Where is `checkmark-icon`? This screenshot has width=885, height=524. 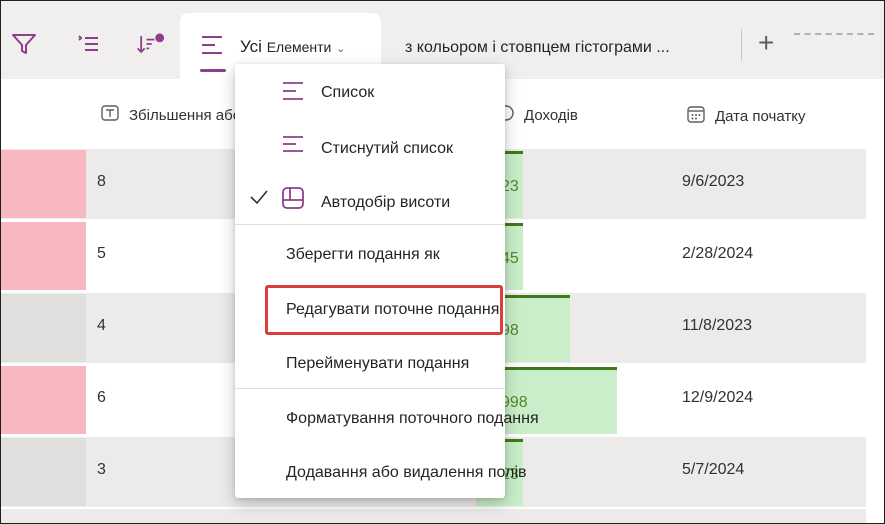
checkmark-icon is located at coordinates (259, 199).